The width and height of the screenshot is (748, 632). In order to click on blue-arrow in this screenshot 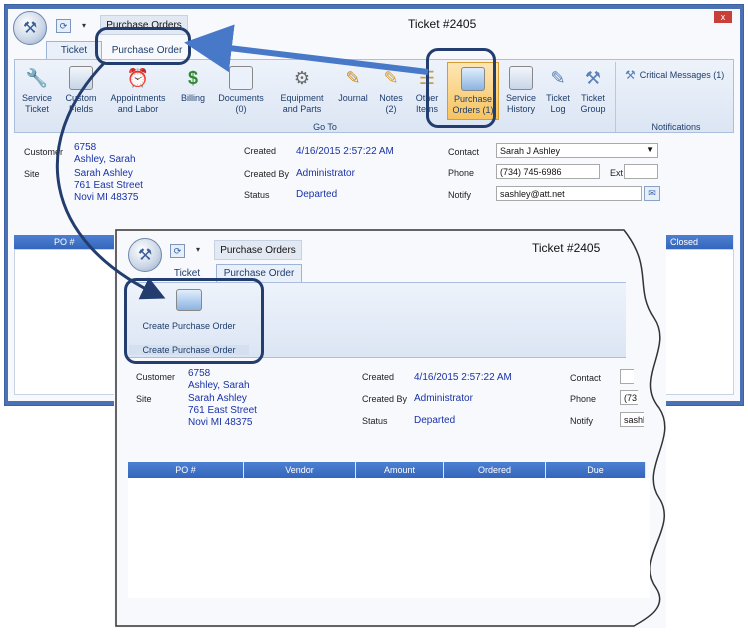, I will do `click(306, 49)`.